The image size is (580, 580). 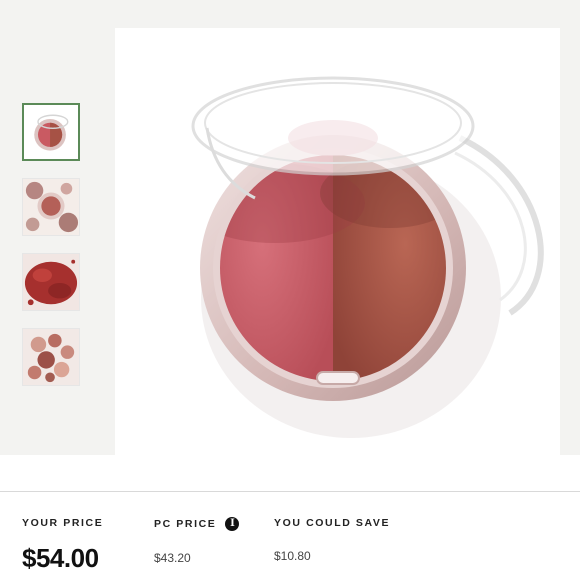 I want to click on blush-with-crushed-powder-thumbnail-icon, so click(x=51, y=207).